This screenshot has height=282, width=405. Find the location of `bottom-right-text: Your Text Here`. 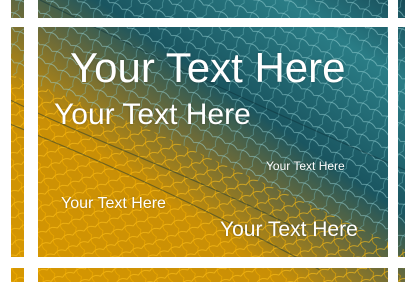

bottom-right-text: Your Text Here is located at coordinates (289, 229).